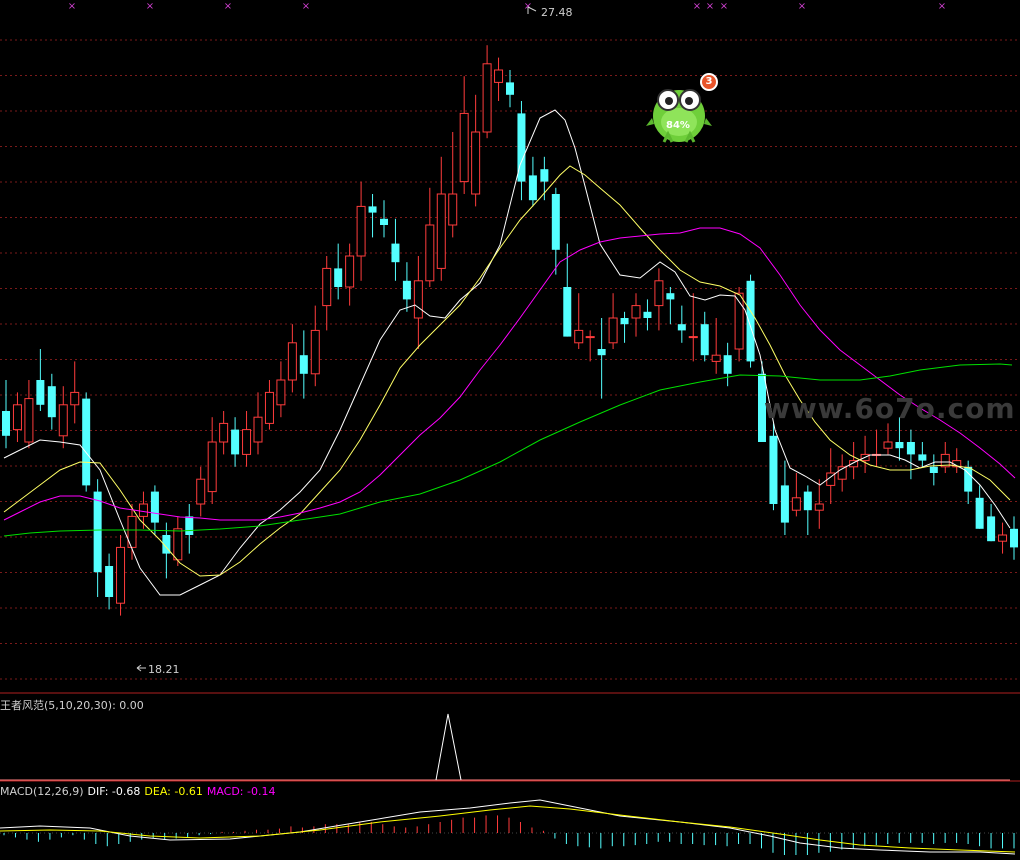 The width and height of the screenshot is (1020, 860). Describe the element at coordinates (241, 791) in the screenshot. I see `macd-value: MACD: -0.14` at that location.